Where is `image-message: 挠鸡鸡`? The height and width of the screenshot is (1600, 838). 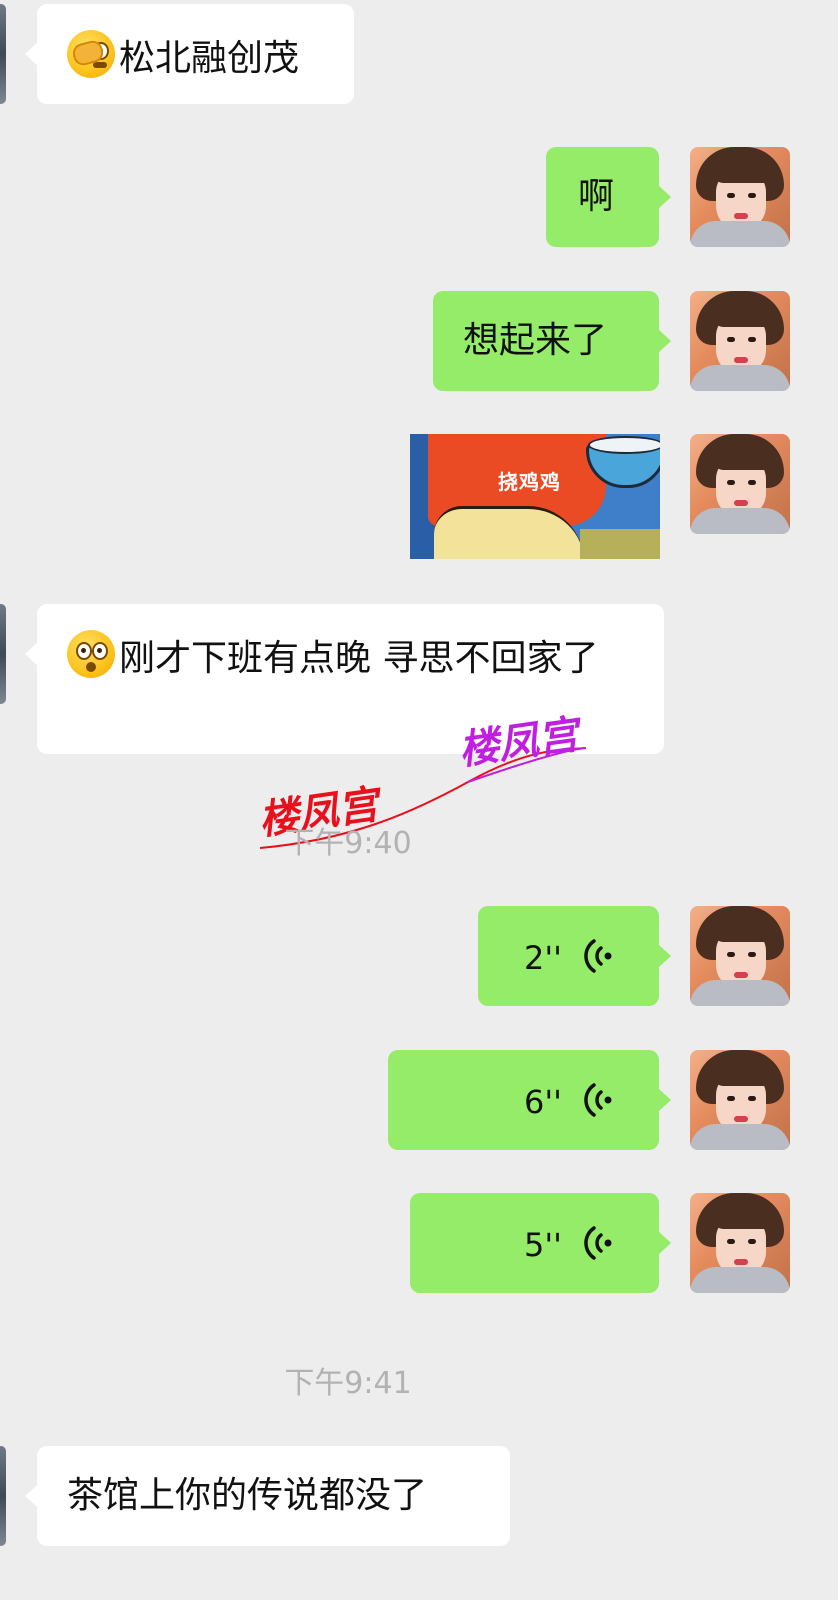
image-message: 挠鸡鸡 is located at coordinates (535, 496).